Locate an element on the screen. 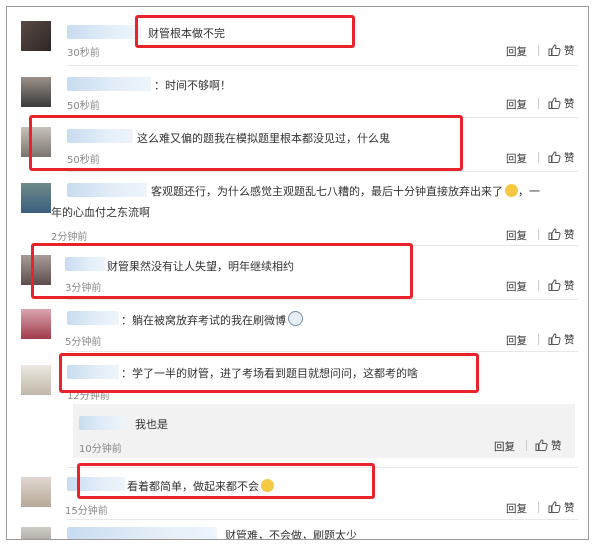 This screenshot has width=595, height=546. comment-text-line1: 客观题还行，为什么感觉主观题乱七八糟的，最后十分钟直接放弃出来了 is located at coordinates (327, 191).